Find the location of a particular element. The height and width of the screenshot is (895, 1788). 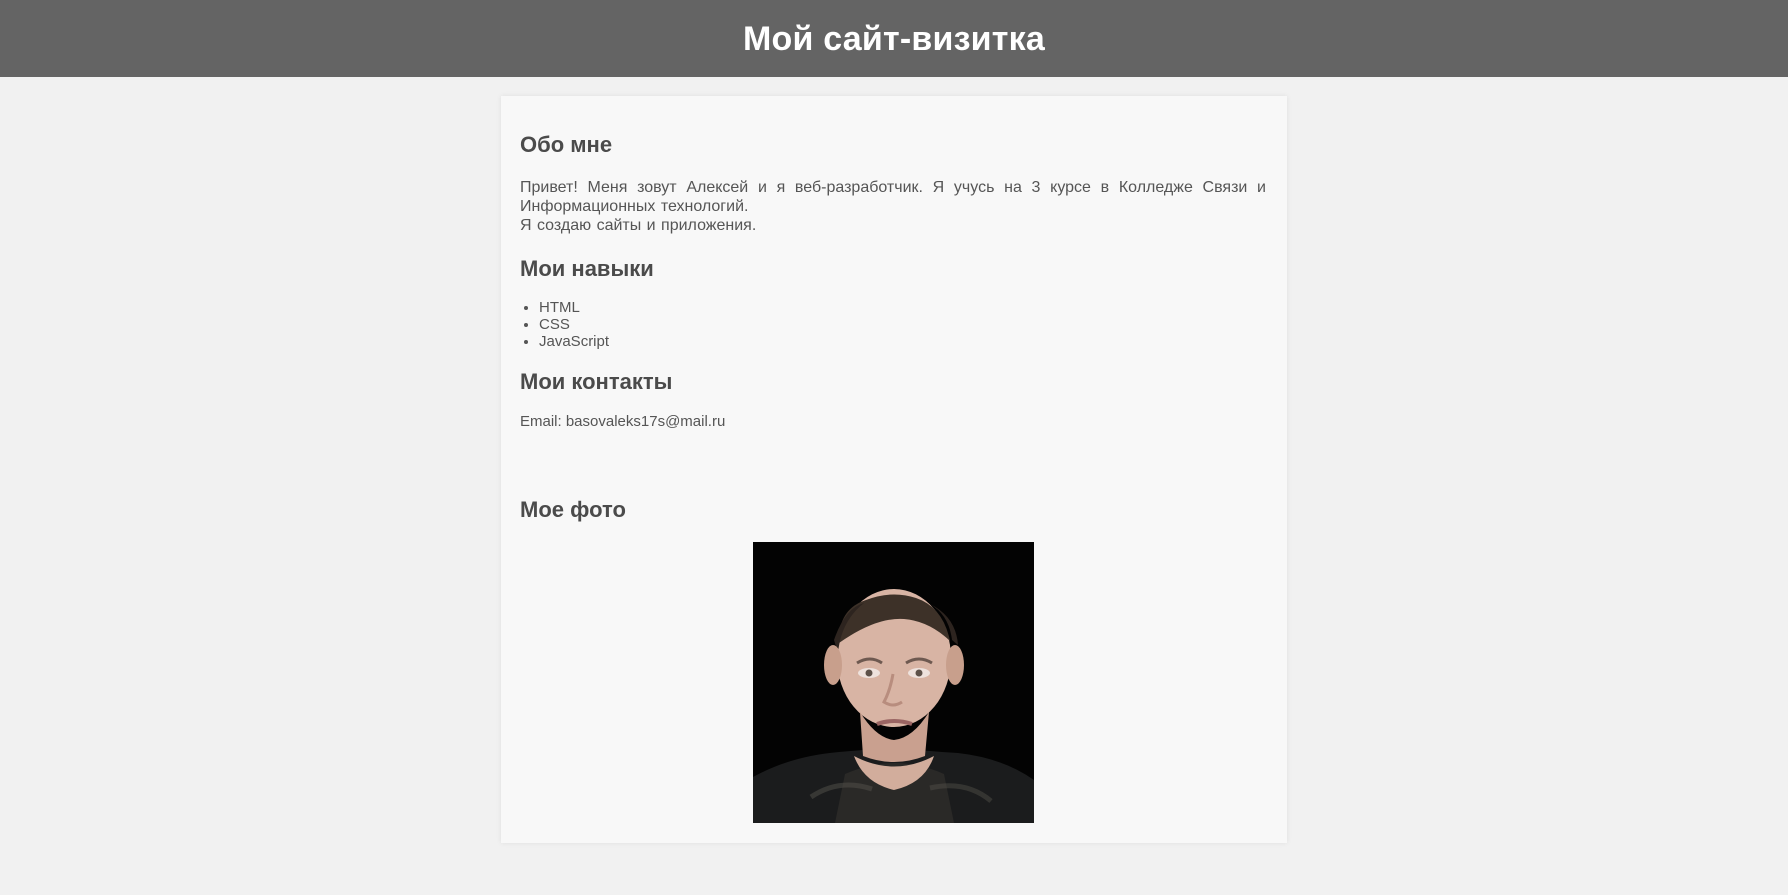

about-heading: Обо мне is located at coordinates (566, 144).